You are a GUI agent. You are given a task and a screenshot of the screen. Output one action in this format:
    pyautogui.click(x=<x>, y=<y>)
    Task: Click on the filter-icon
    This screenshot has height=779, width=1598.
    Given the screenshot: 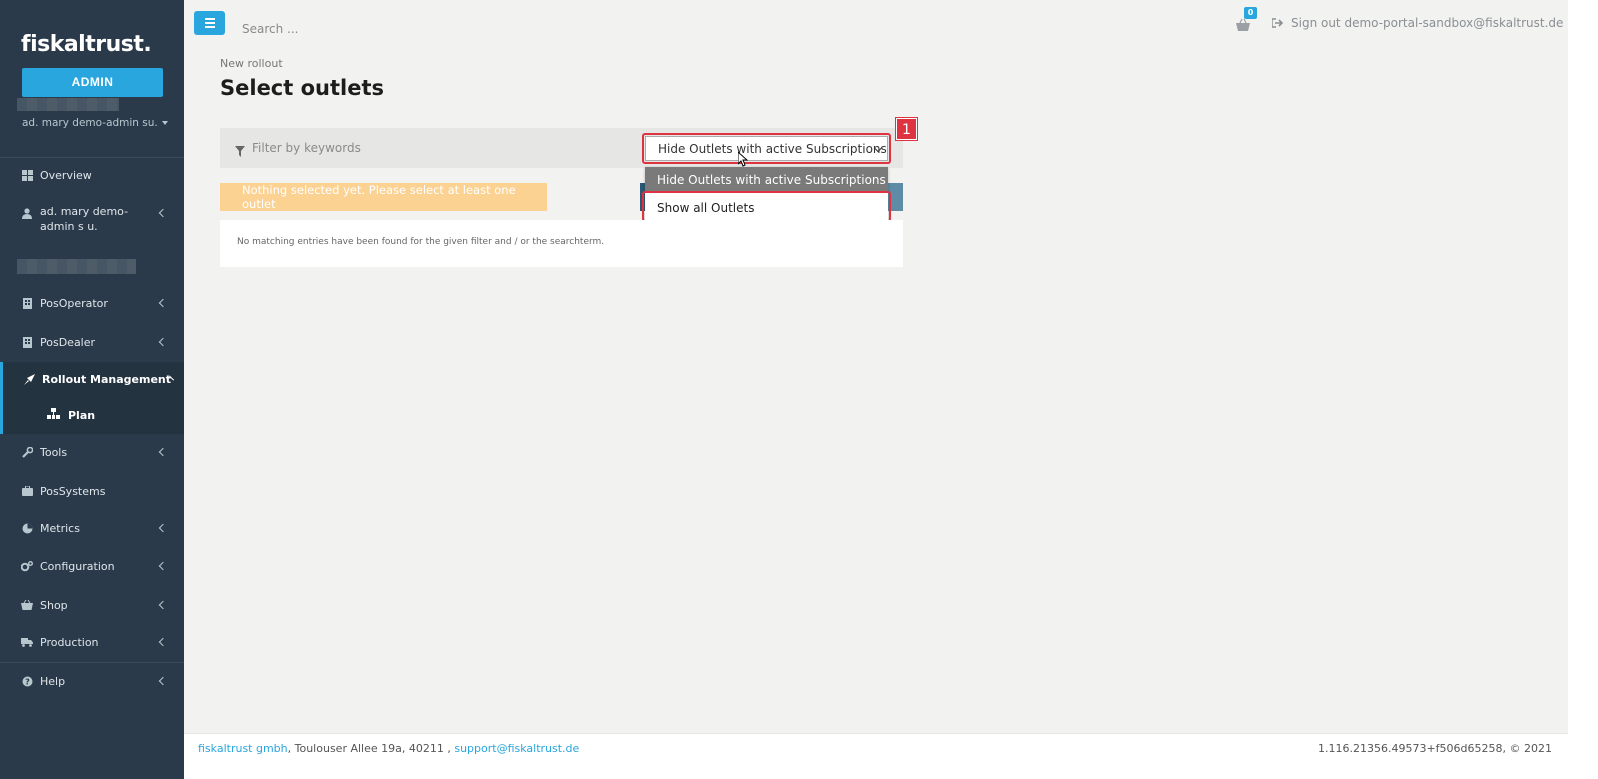 What is the action you would take?
    pyautogui.click(x=240, y=151)
    